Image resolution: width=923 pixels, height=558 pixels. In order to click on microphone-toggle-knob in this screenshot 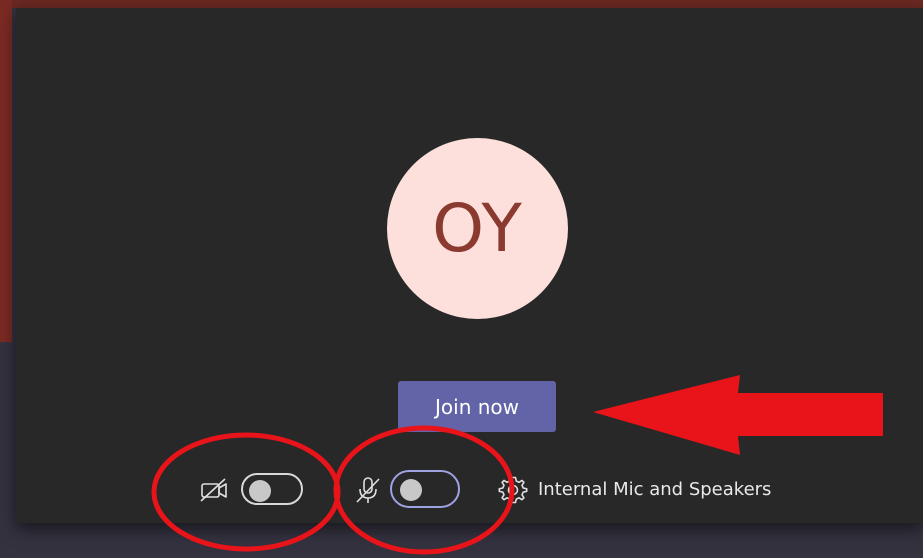, I will do `click(411, 490)`.